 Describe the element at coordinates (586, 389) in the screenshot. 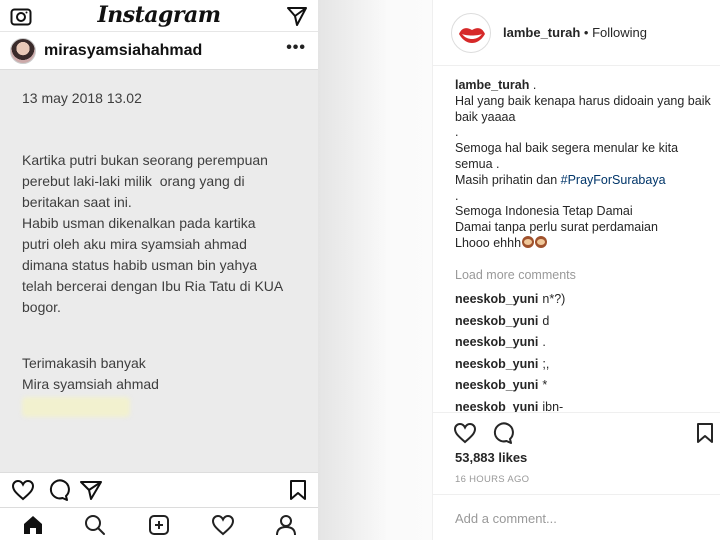

I see `list-item: neeskob_yuni *` at that location.